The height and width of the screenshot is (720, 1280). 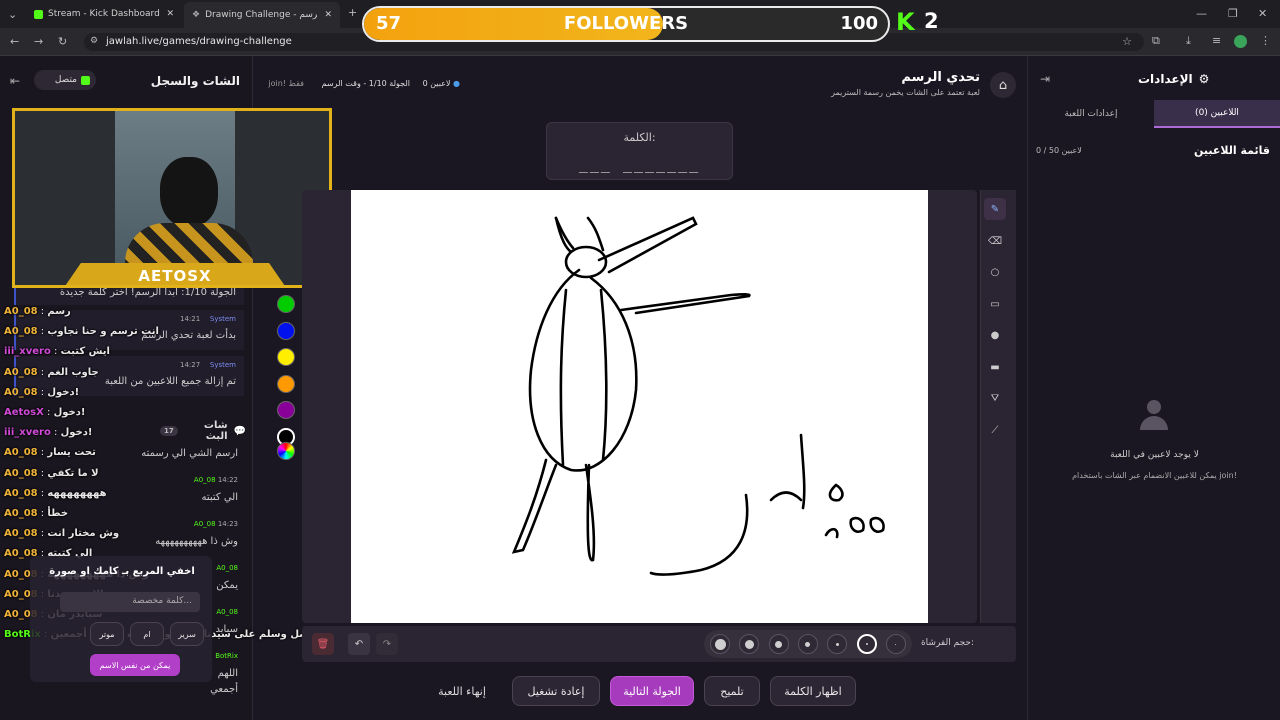 What do you see at coordinates (187, 634) in the screenshot?
I see `word-choice: سرير` at bounding box center [187, 634].